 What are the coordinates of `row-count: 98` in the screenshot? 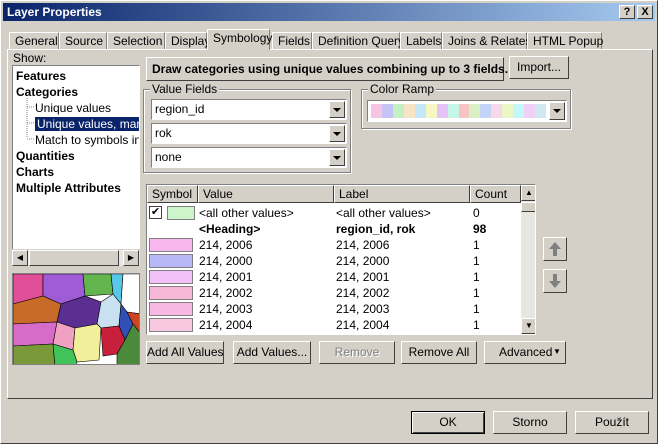 It's located at (480, 229).